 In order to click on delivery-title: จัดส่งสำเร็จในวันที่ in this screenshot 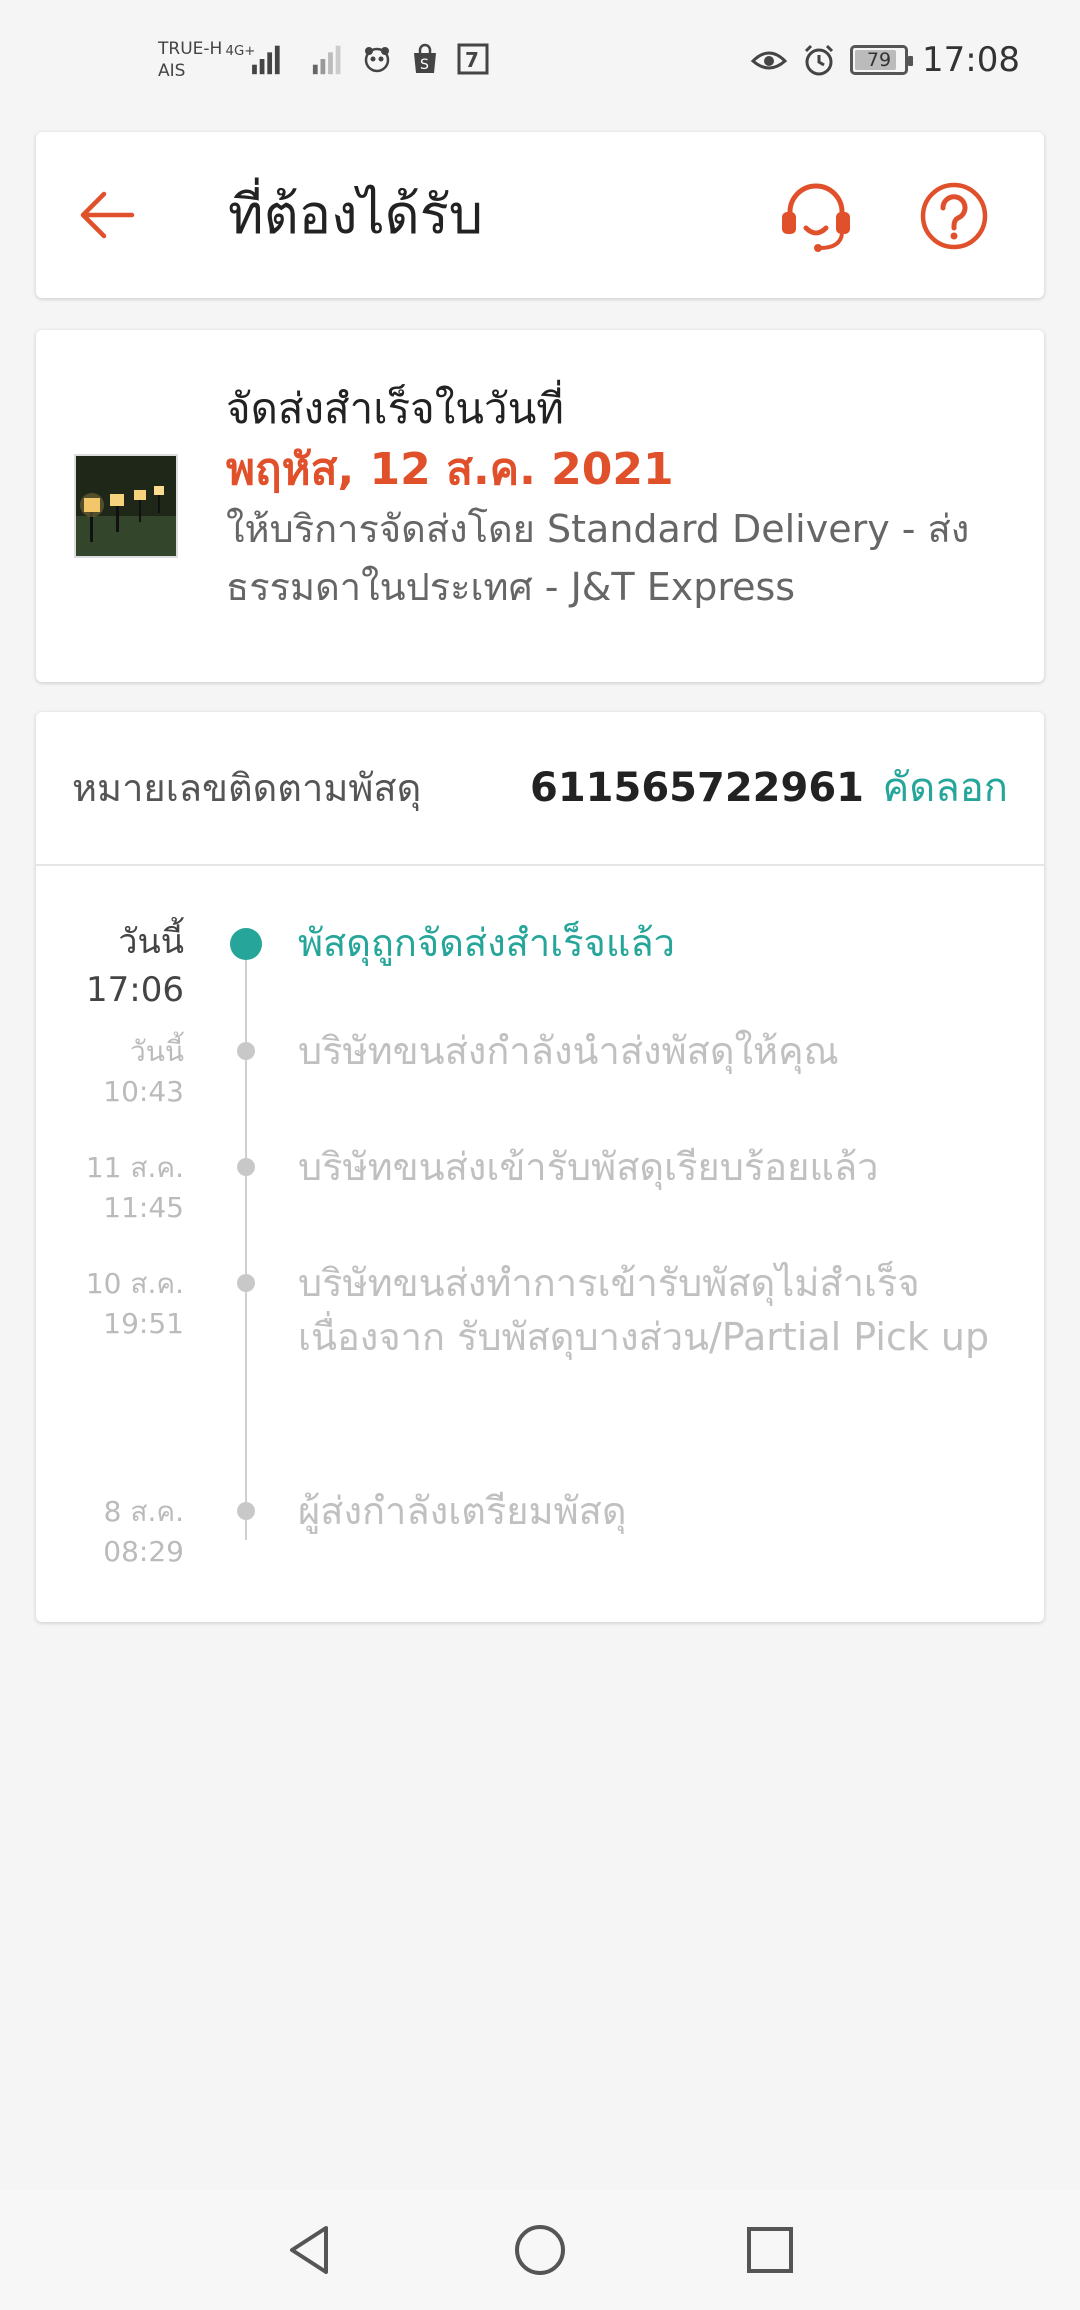, I will do `click(395, 408)`.